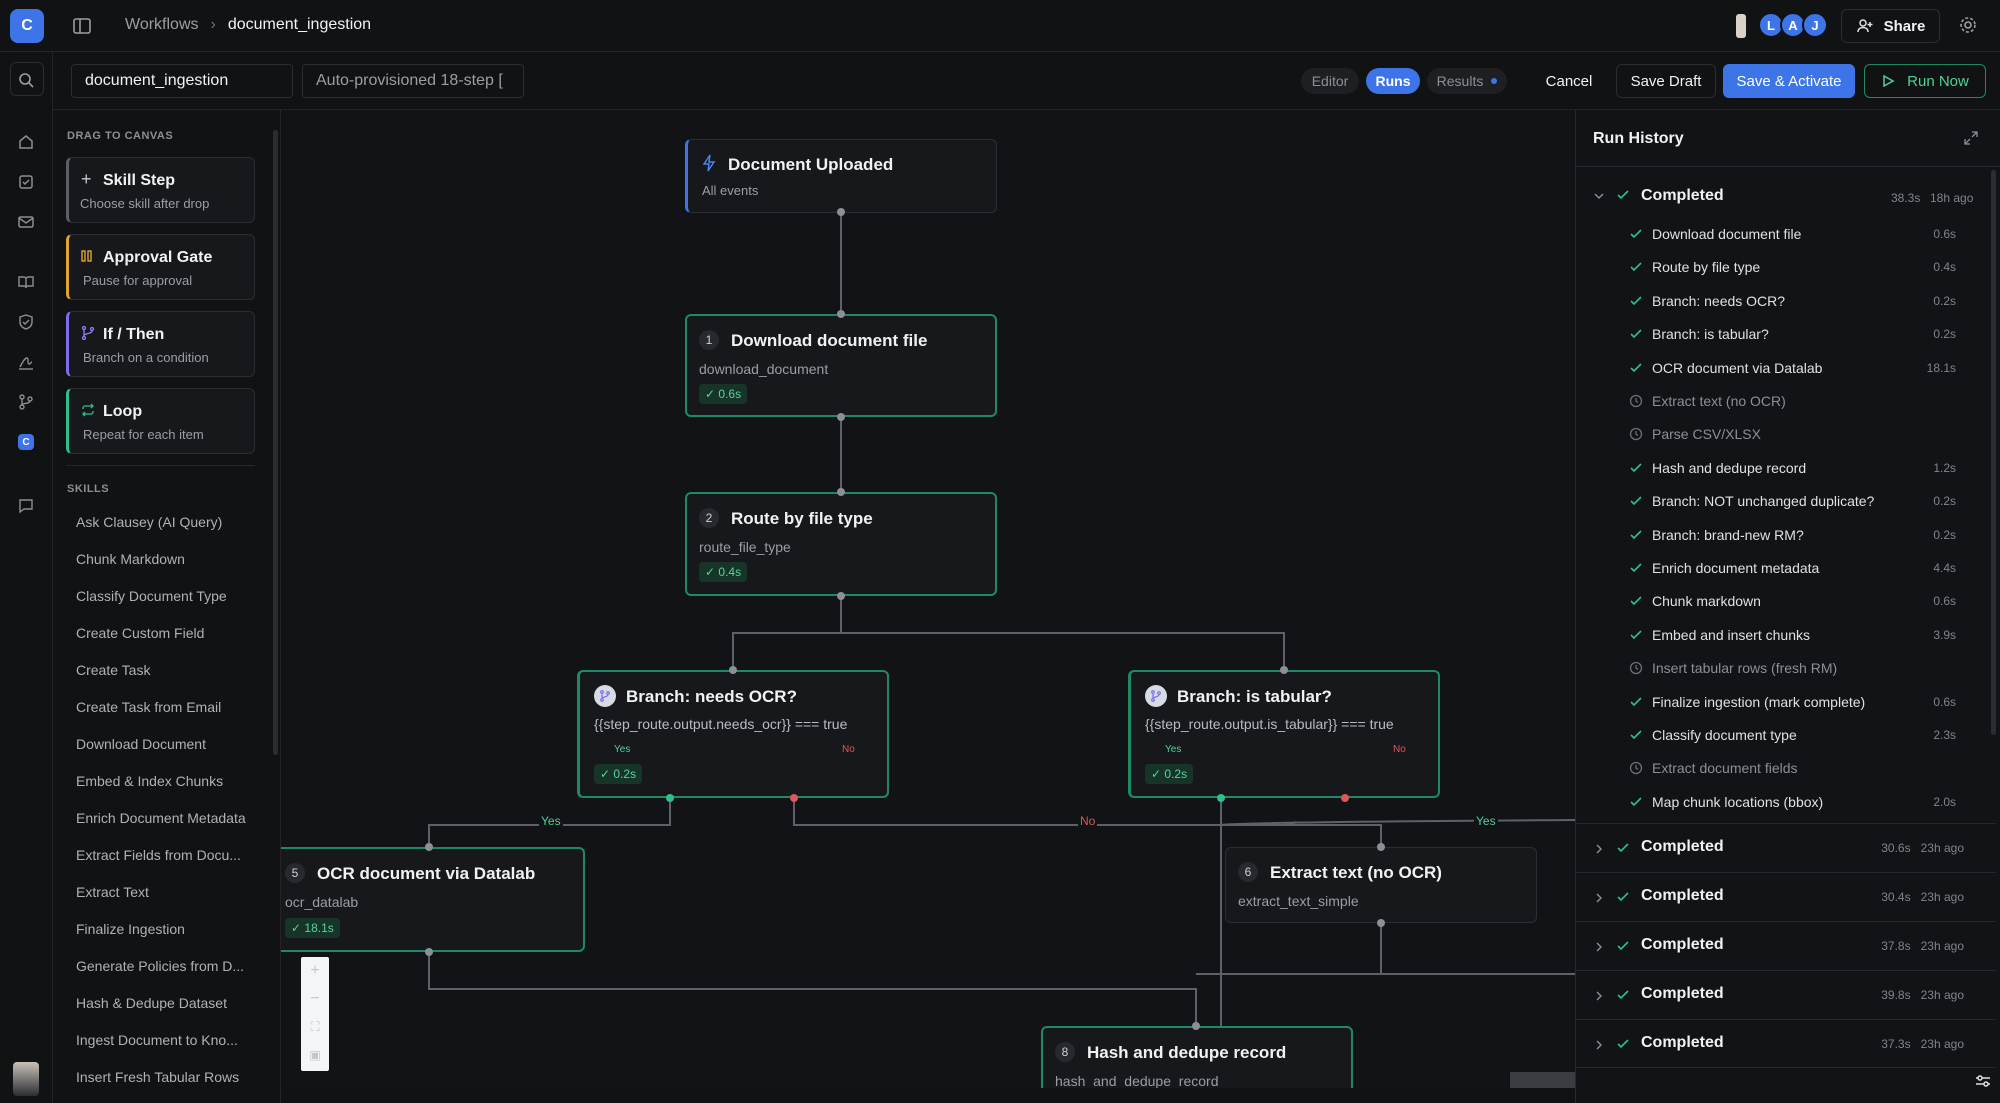 The height and width of the screenshot is (1103, 2000). I want to click on run-step-label: Finalize ingestion (mark complete), so click(1759, 701).